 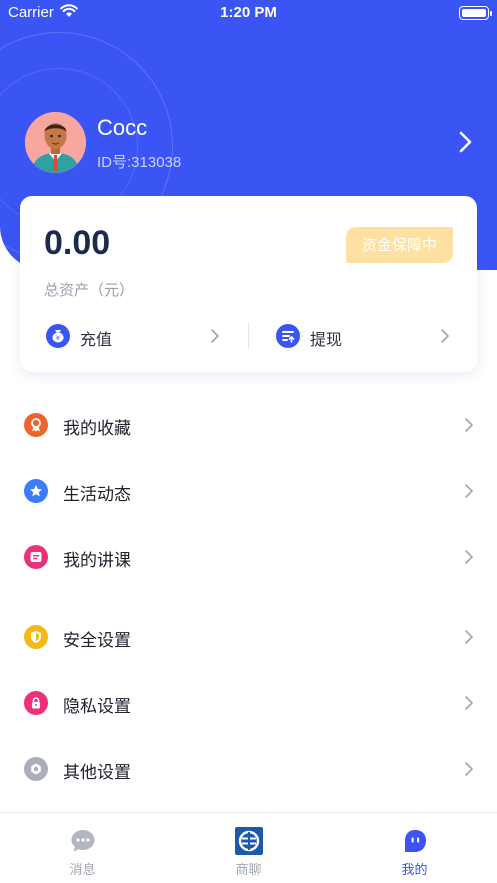 I want to click on clock: 1:20 PM, so click(x=248, y=12).